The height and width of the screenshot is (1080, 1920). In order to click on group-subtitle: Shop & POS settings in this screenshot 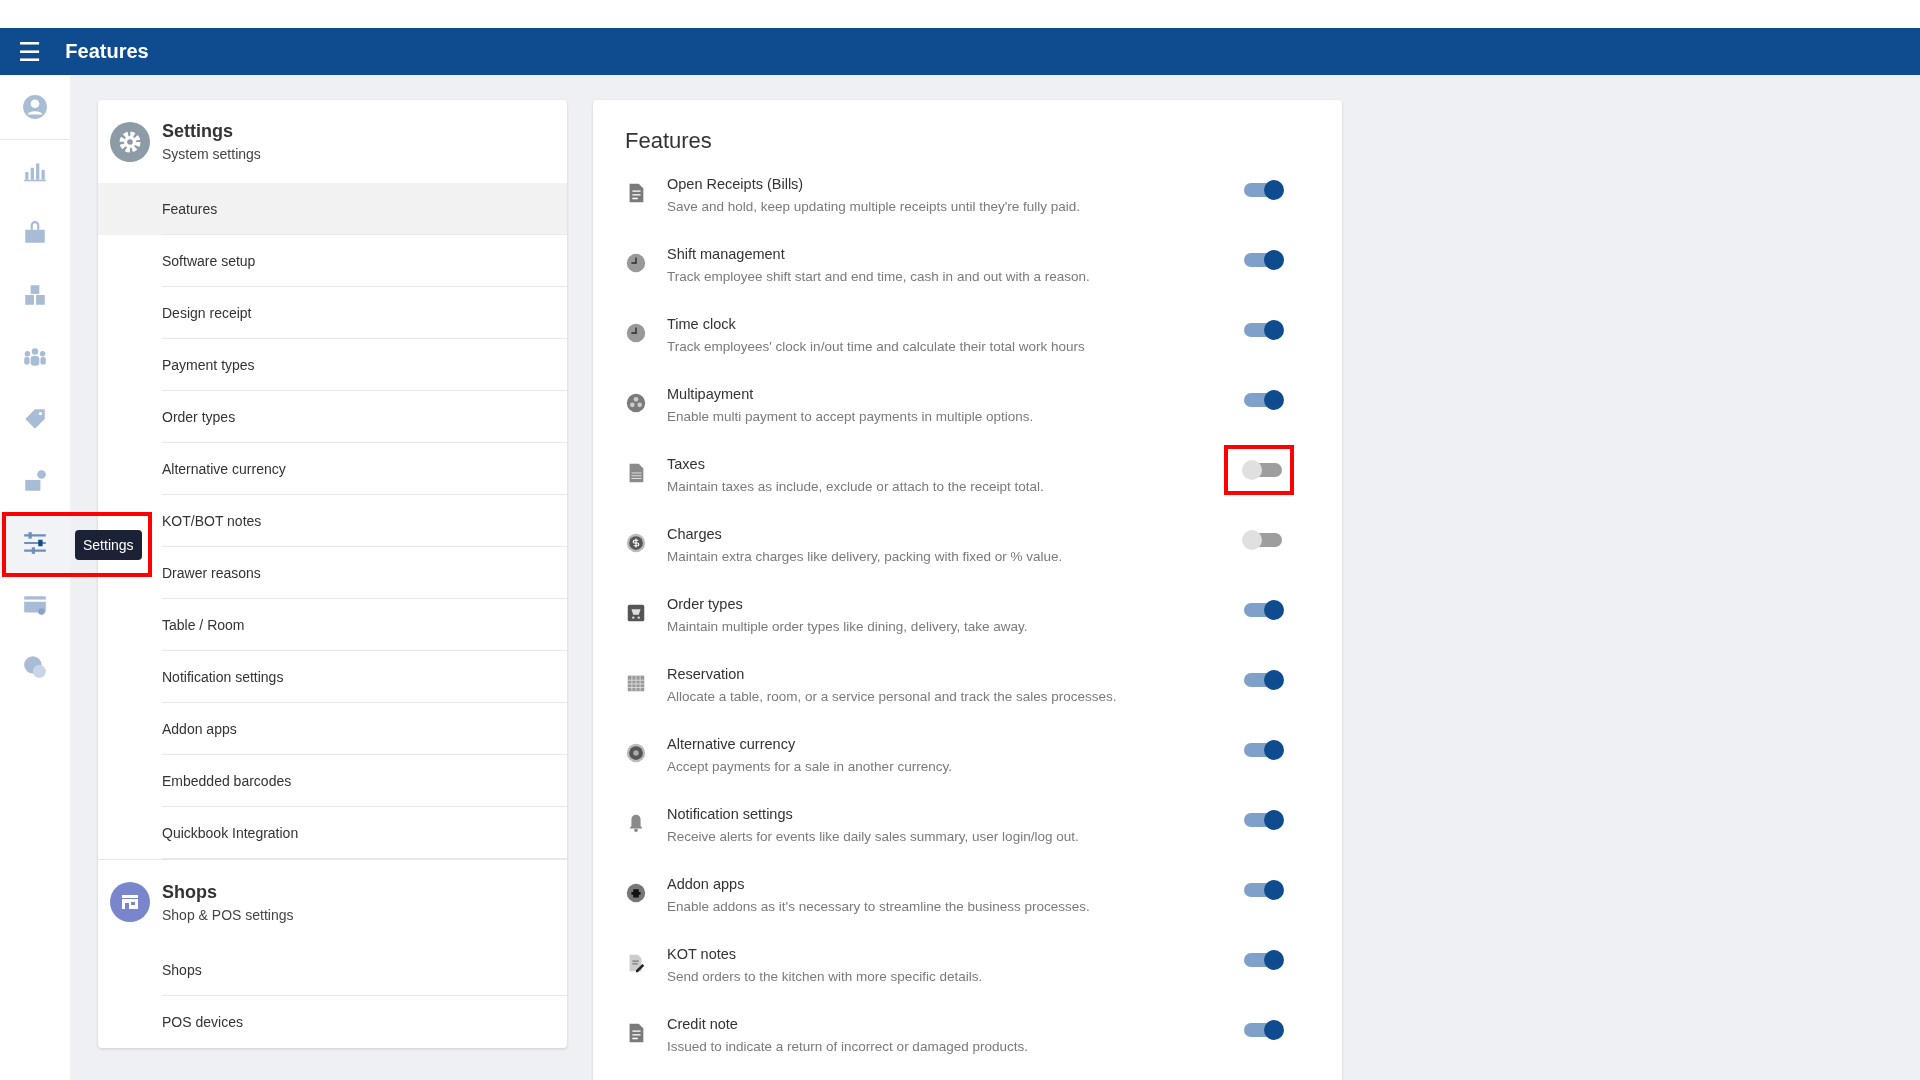, I will do `click(228, 914)`.